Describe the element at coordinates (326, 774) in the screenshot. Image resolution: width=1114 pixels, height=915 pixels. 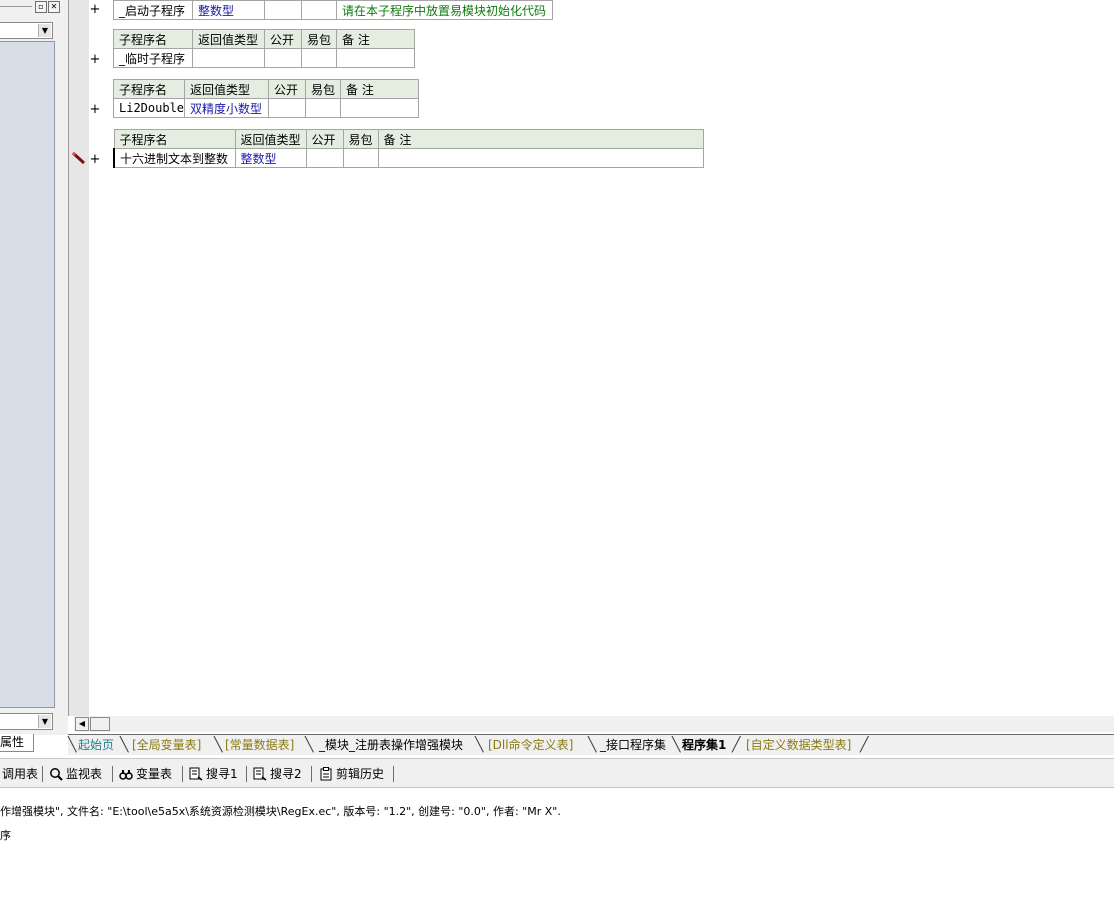
I see `clipboard-icon` at that location.